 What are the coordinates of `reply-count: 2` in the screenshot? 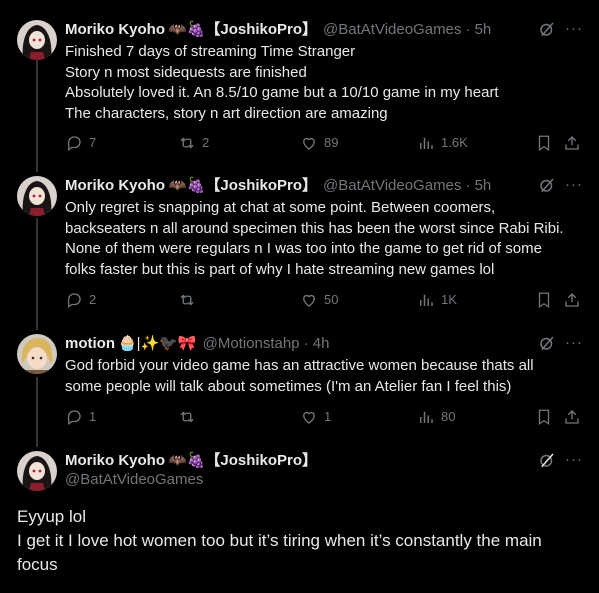 It's located at (93, 299).